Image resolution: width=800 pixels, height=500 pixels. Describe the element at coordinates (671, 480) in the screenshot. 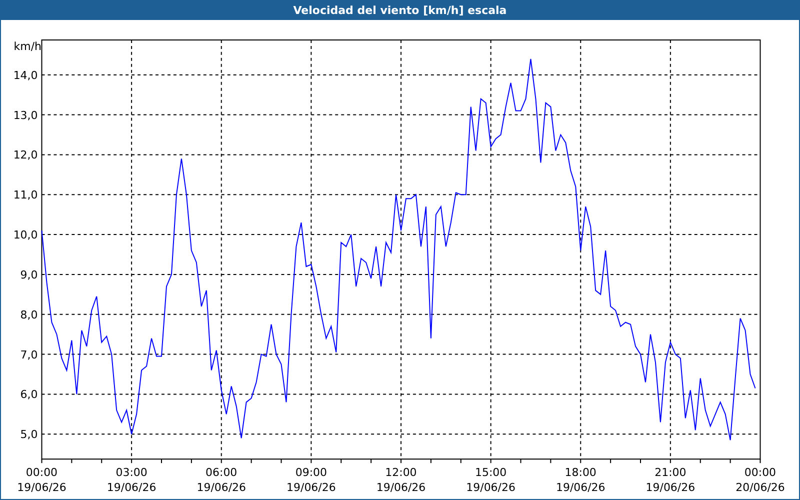

I see `x-axis-label: 21:00 19/06/26` at that location.